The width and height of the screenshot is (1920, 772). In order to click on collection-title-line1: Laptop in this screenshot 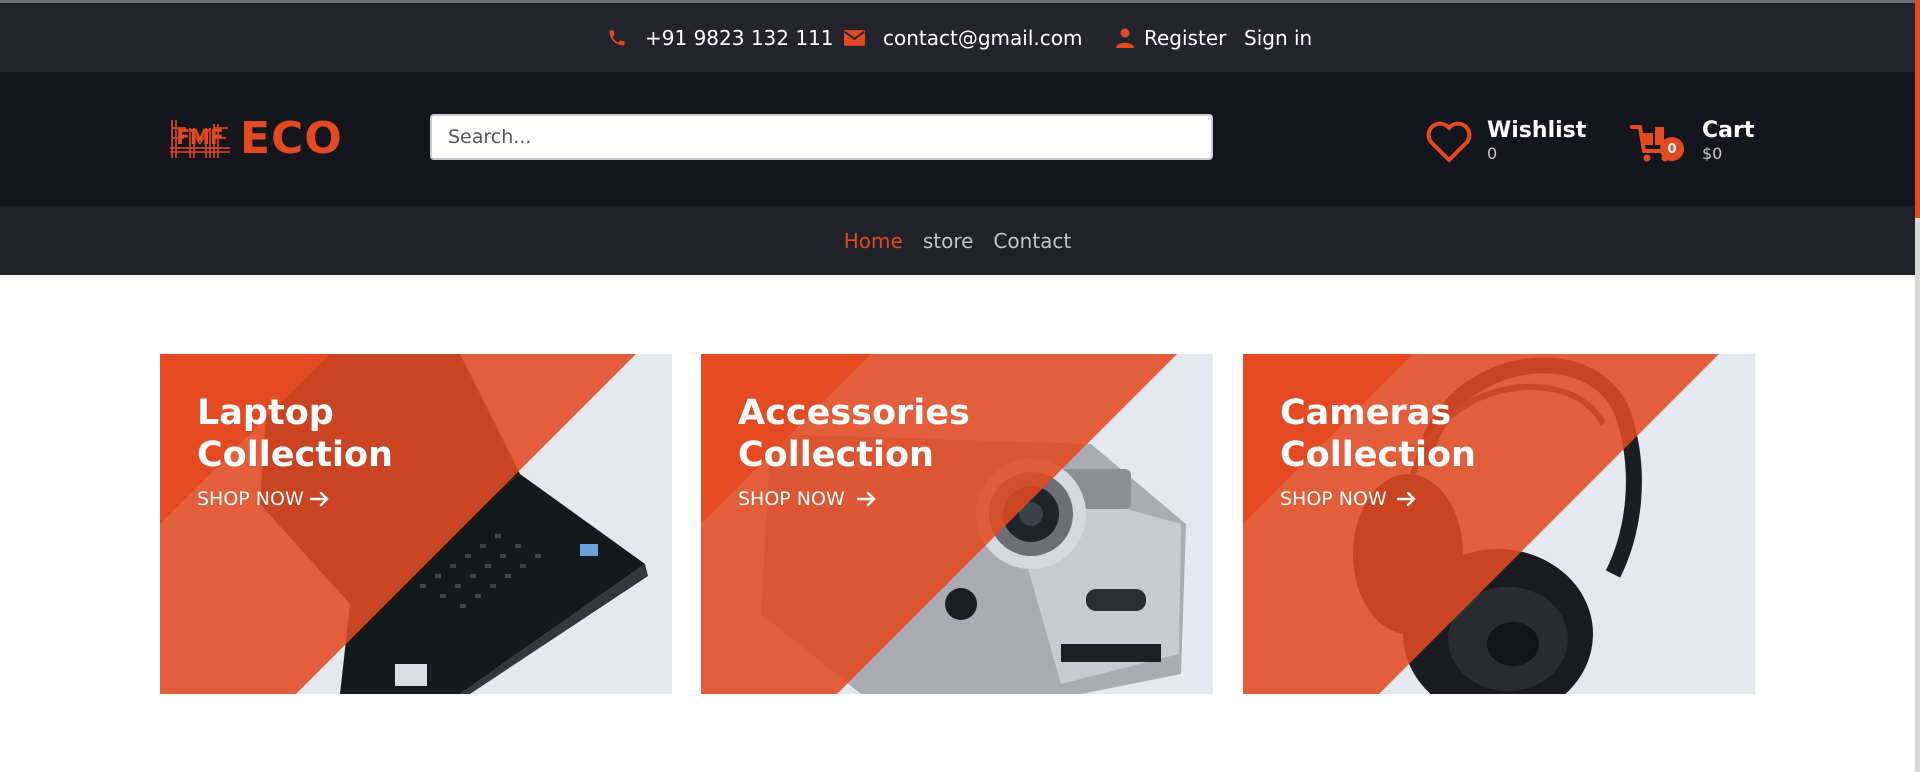, I will do `click(265, 413)`.